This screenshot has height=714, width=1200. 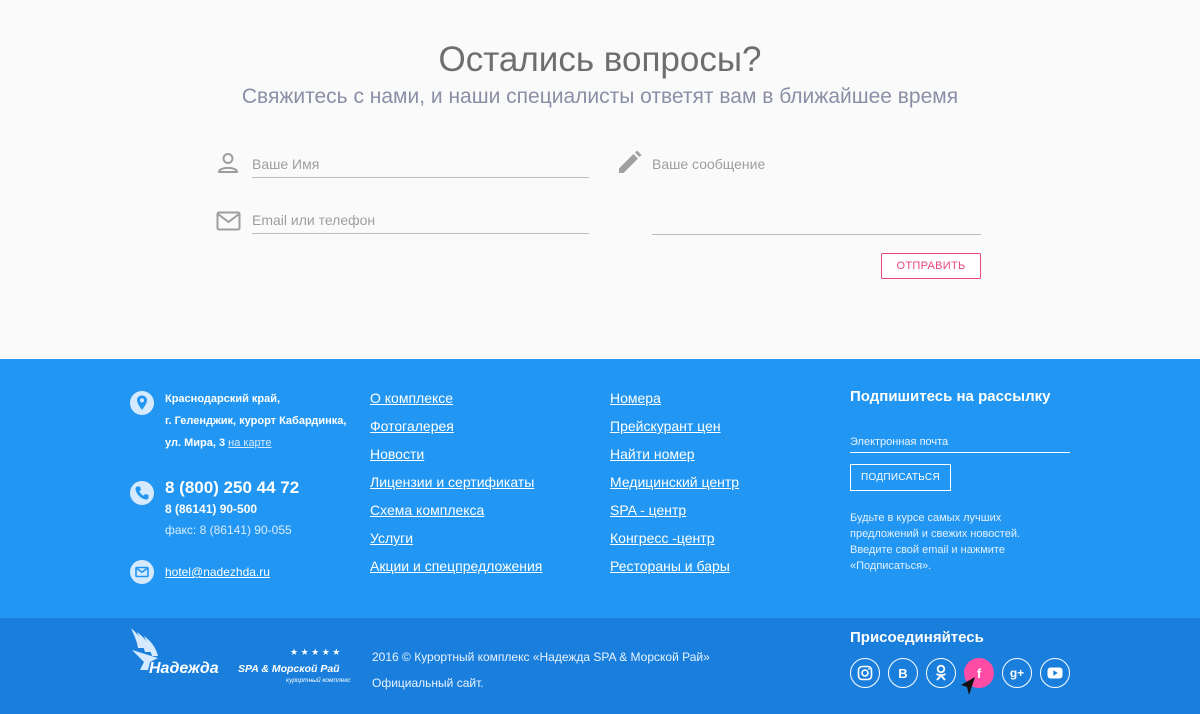 I want to click on contact-field, so click(x=420, y=220).